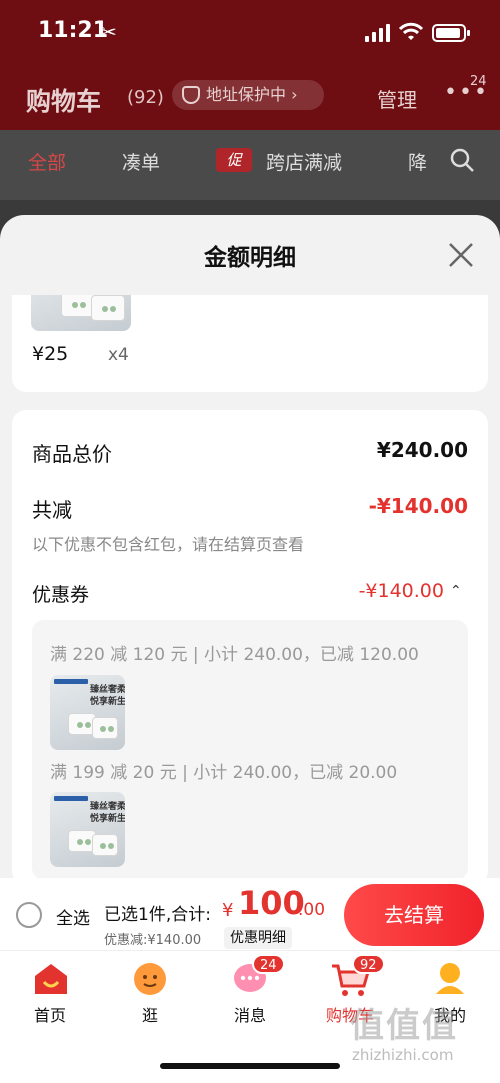 The height and width of the screenshot is (1083, 500). What do you see at coordinates (401, 591) in the screenshot?
I see `coupon-value: -¥140.00` at bounding box center [401, 591].